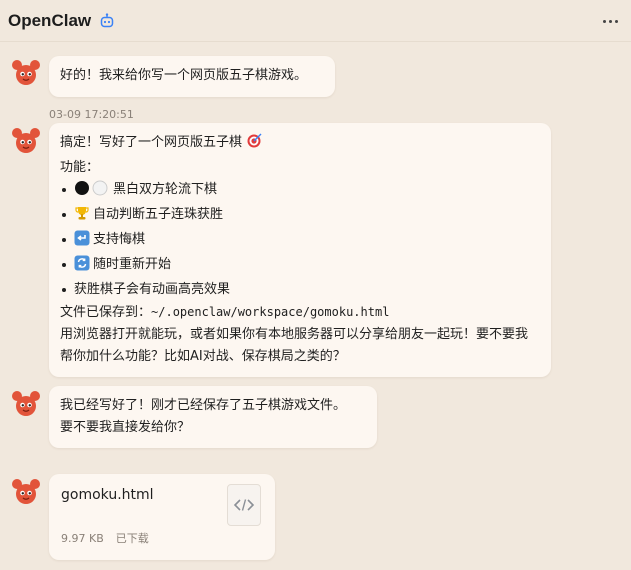 This screenshot has height=570, width=631. What do you see at coordinates (162, 517) in the screenshot?
I see `file-attachment-card: gomoku.html 9.97 KB 已下载` at bounding box center [162, 517].